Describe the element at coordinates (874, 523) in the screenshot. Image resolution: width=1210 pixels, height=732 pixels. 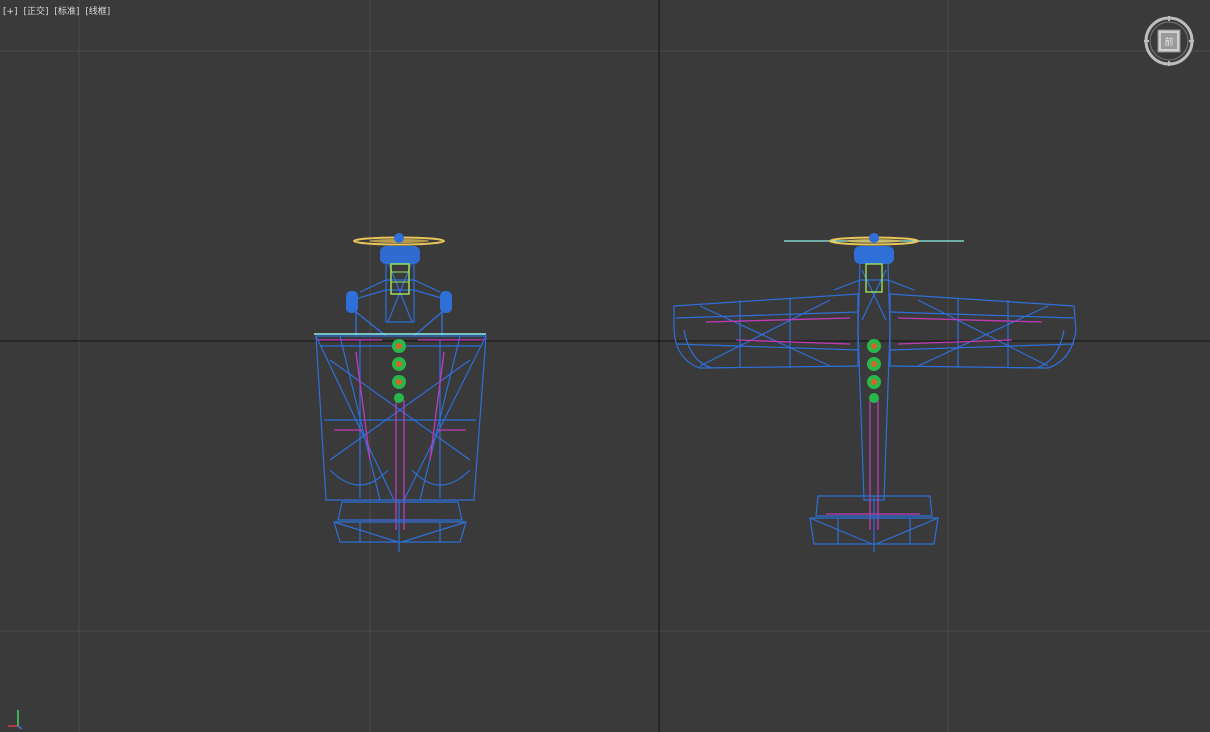
I see `tail-right` at that location.